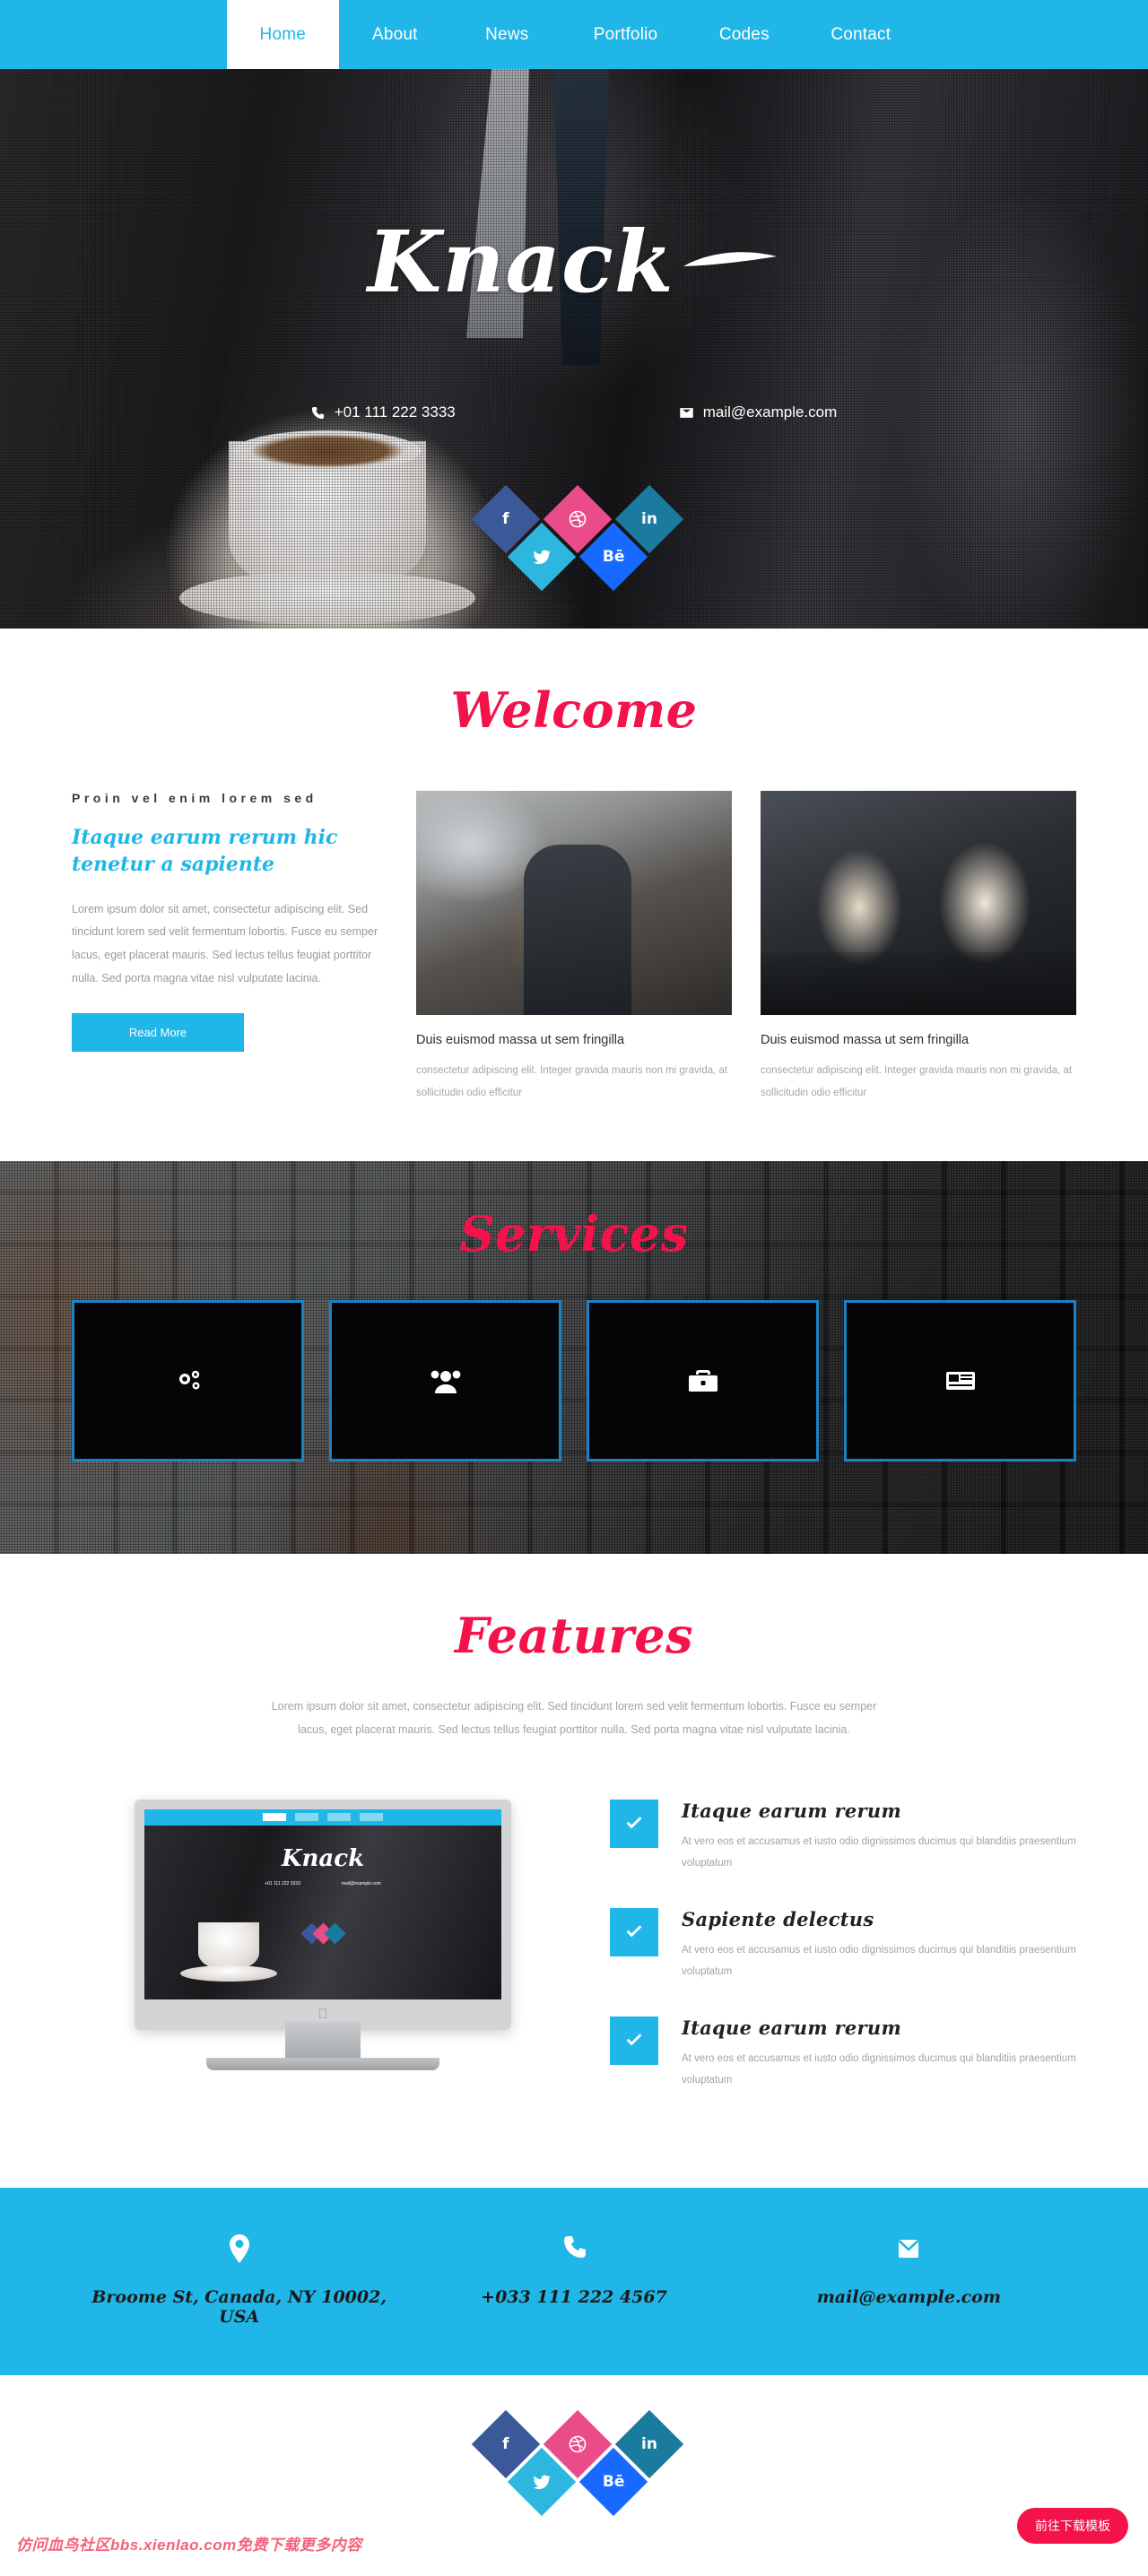  Describe the element at coordinates (574, 1381) in the screenshot. I see `services-grid` at that location.